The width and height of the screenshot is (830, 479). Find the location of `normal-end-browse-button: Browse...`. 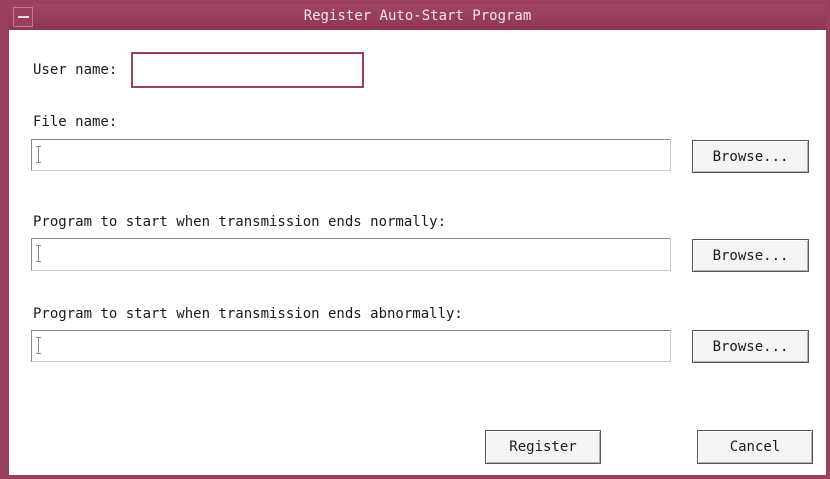

normal-end-browse-button: Browse... is located at coordinates (750, 255).